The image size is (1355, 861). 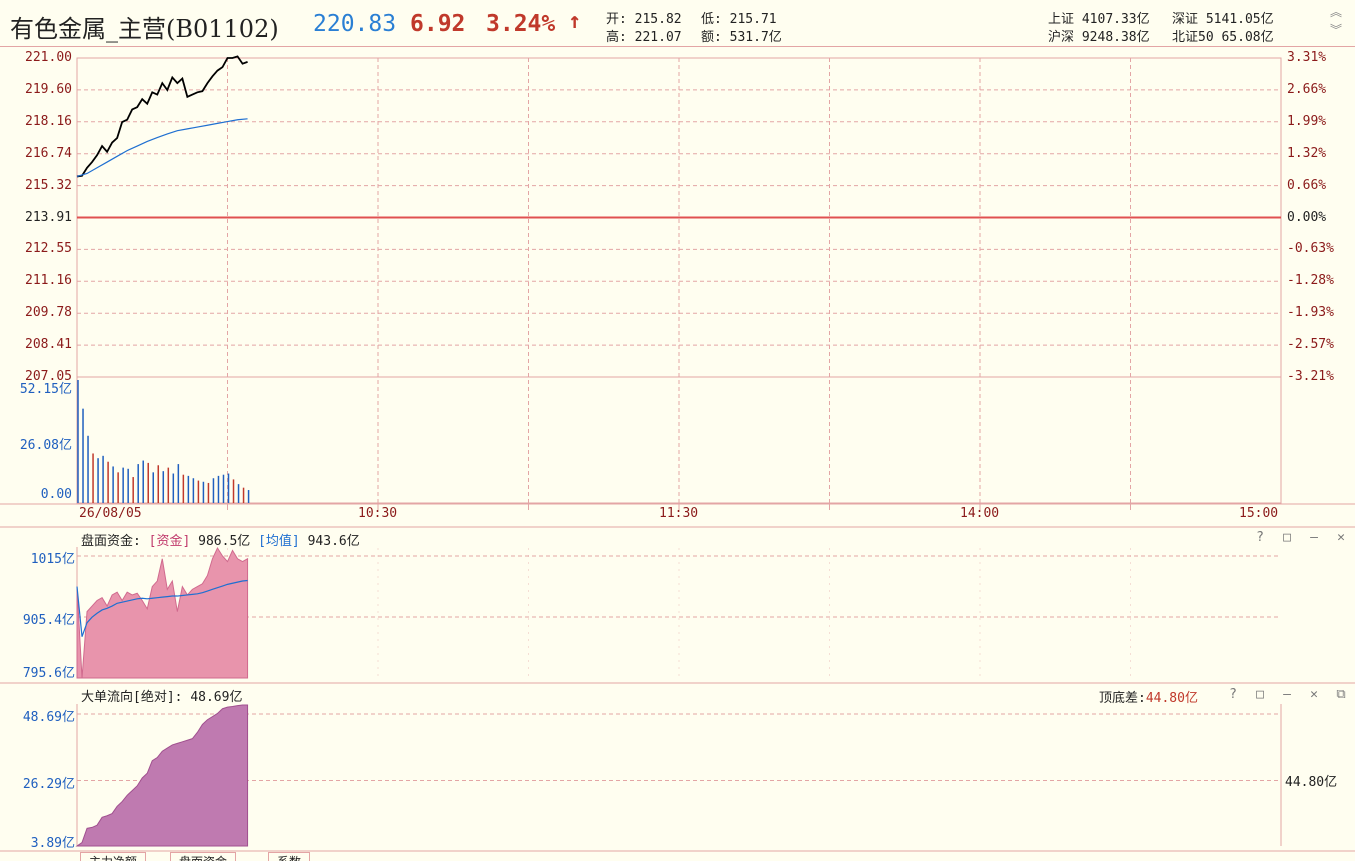 I want to click on fund-series-label: [资金], so click(x=169, y=541).